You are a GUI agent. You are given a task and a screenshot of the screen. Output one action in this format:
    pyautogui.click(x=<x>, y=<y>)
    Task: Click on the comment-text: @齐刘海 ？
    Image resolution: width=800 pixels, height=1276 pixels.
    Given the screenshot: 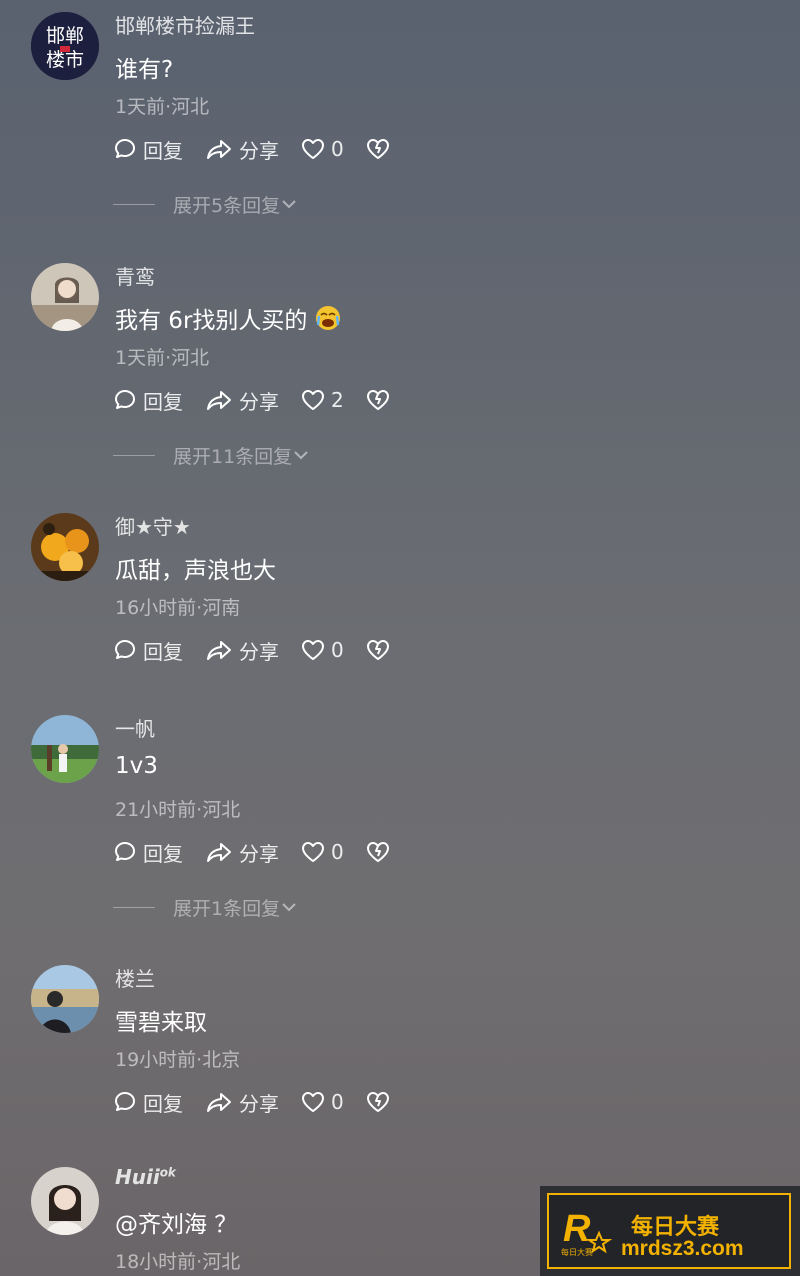 What is the action you would take?
    pyautogui.click(x=176, y=1225)
    